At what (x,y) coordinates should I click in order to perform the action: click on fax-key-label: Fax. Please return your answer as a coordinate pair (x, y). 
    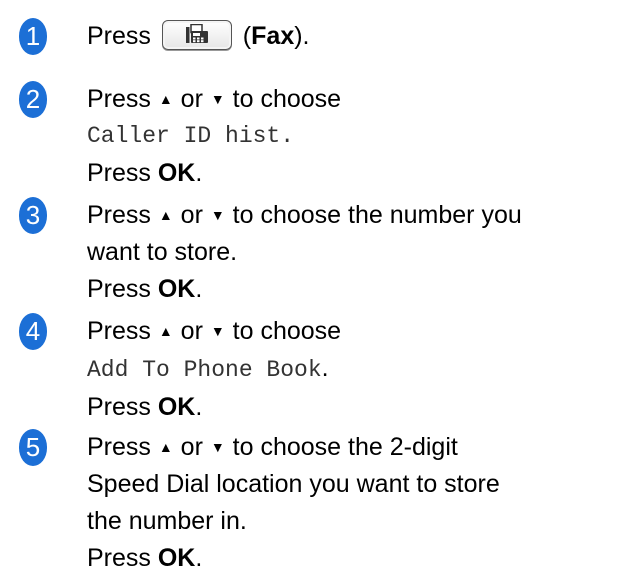
    Looking at the image, I should click on (273, 36).